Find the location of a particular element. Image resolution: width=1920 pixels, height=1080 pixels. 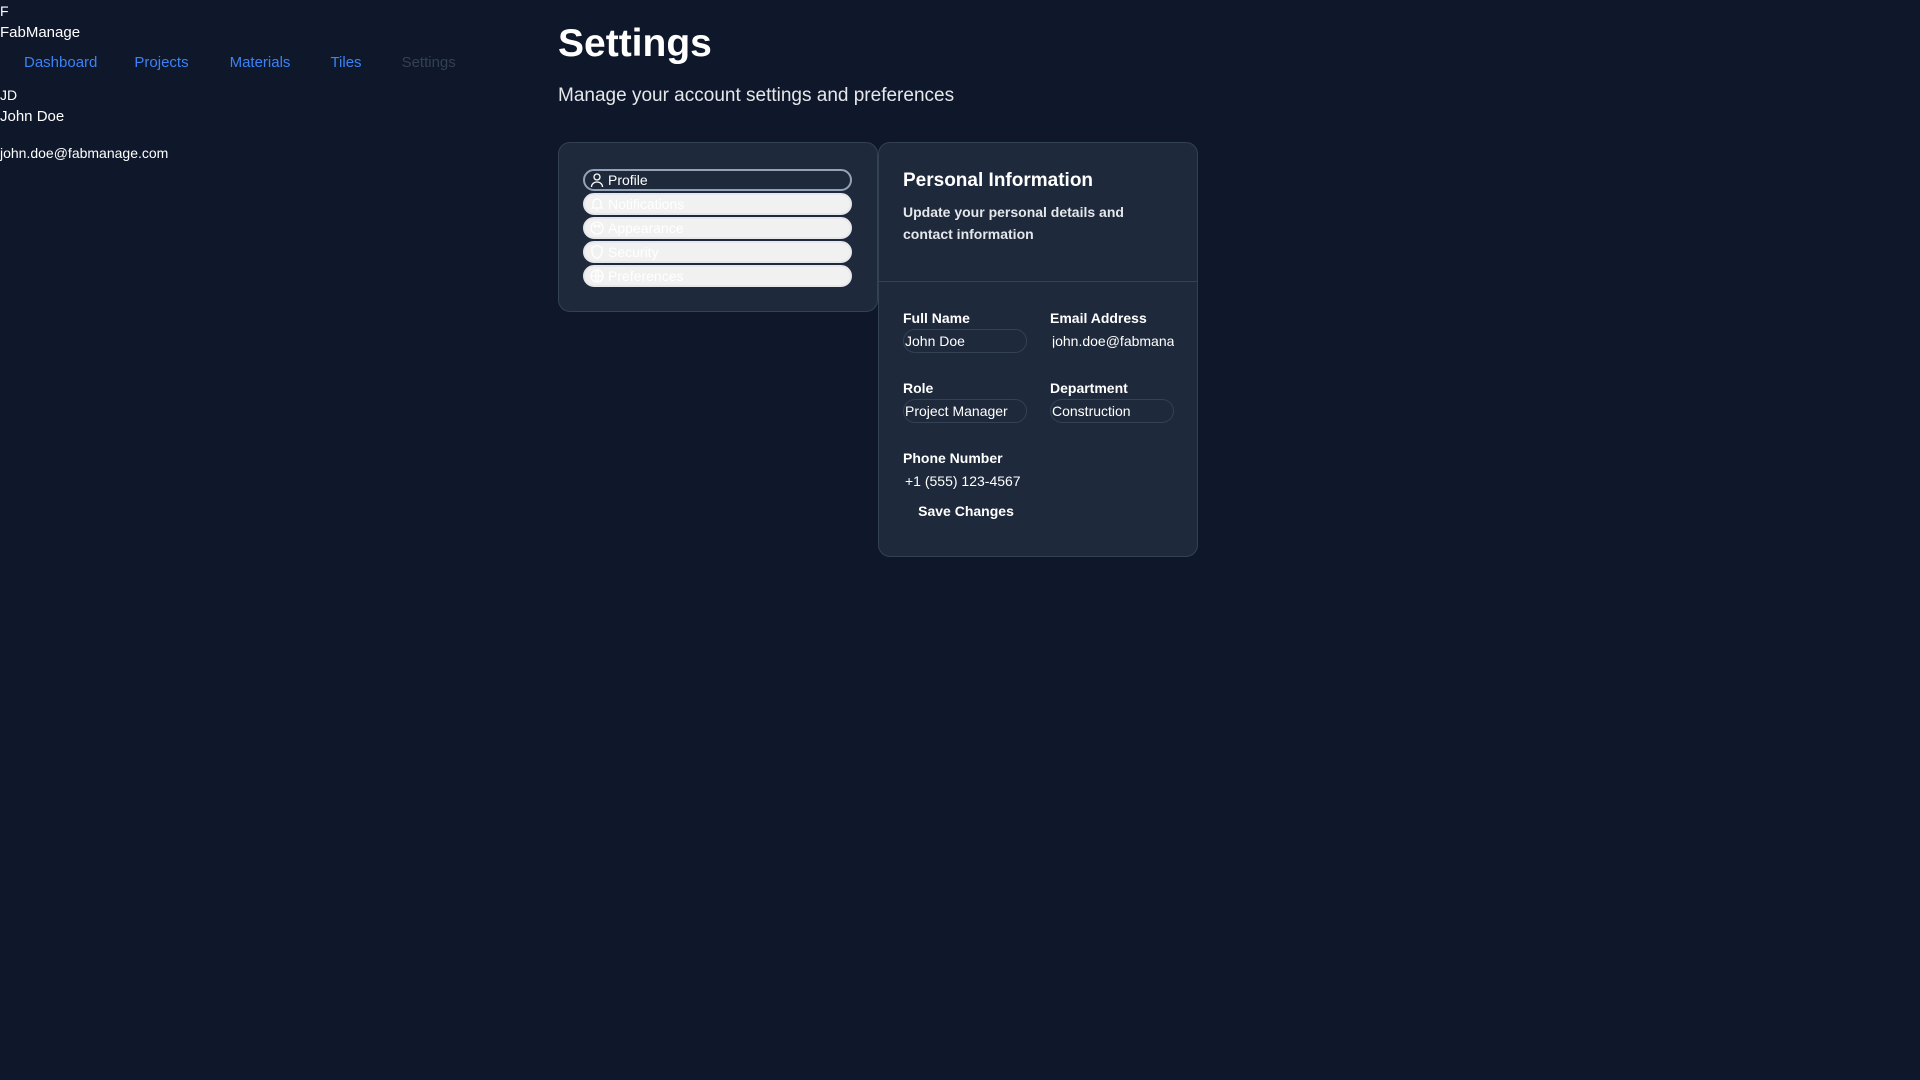

full-name-field is located at coordinates (965, 341).